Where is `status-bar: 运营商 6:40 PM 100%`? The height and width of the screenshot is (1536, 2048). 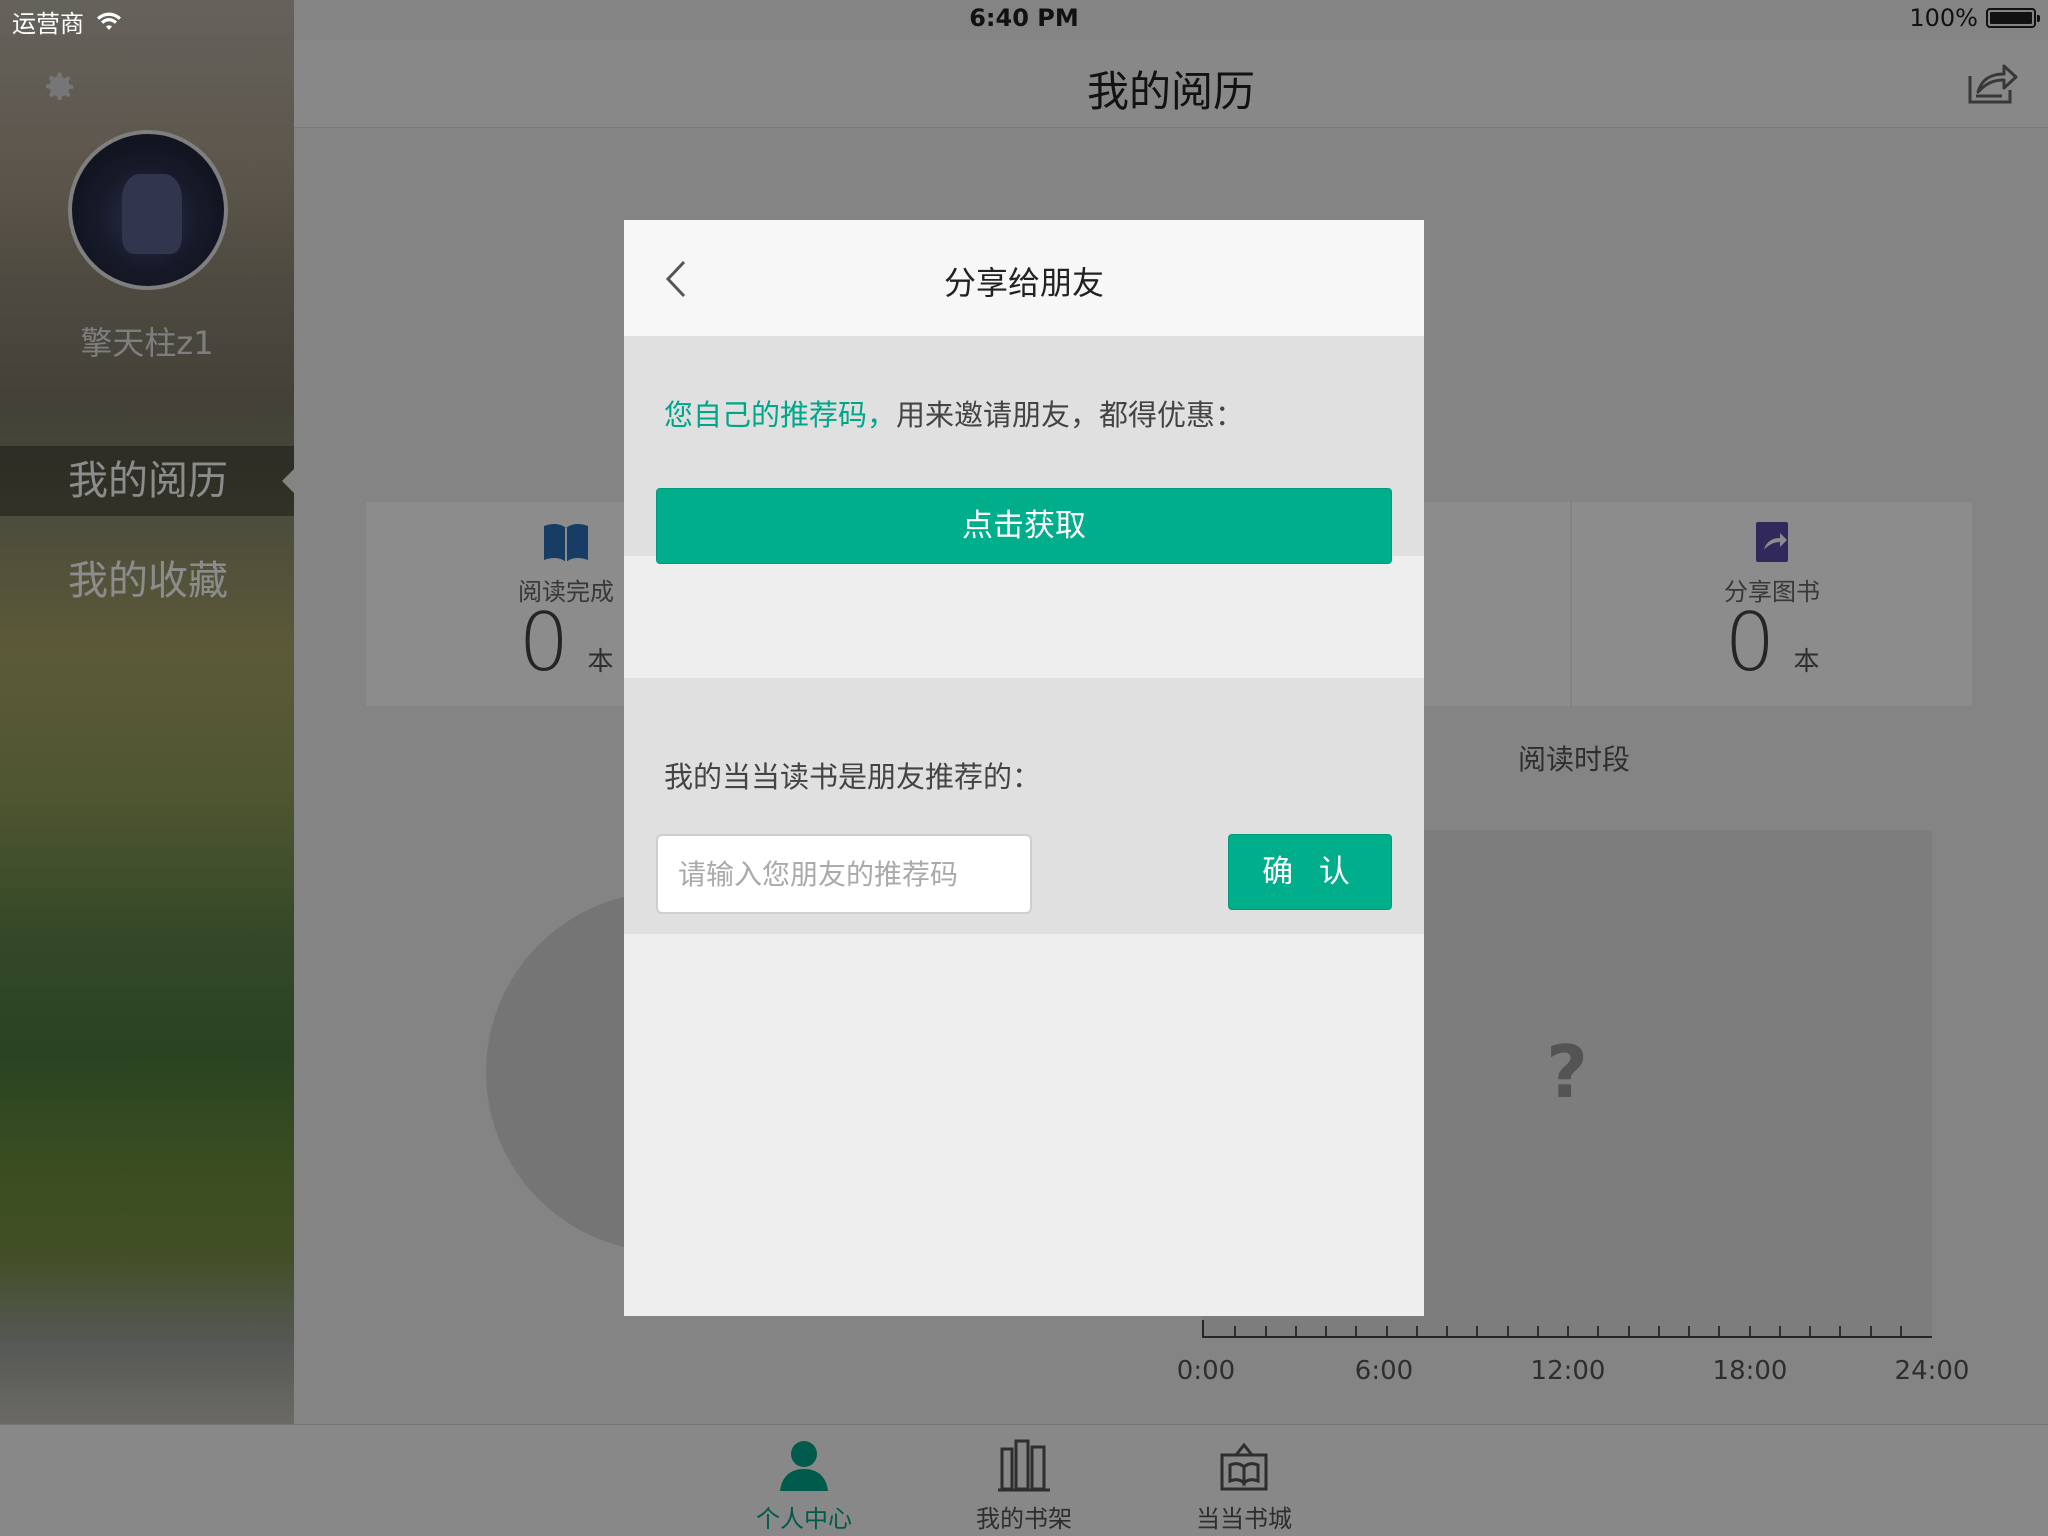
status-bar: 运营商 6:40 PM 100% is located at coordinates (1024, 20).